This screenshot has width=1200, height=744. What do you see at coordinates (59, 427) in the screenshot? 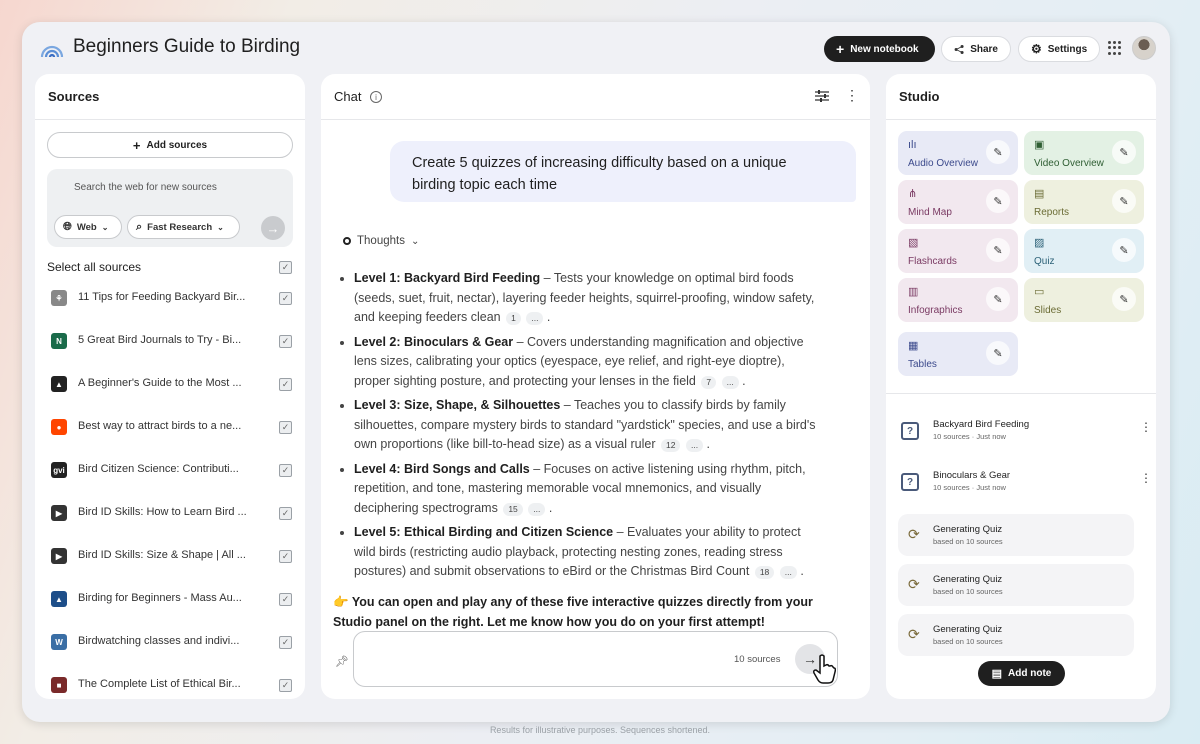
I see `reddit-icon: ●` at bounding box center [59, 427].